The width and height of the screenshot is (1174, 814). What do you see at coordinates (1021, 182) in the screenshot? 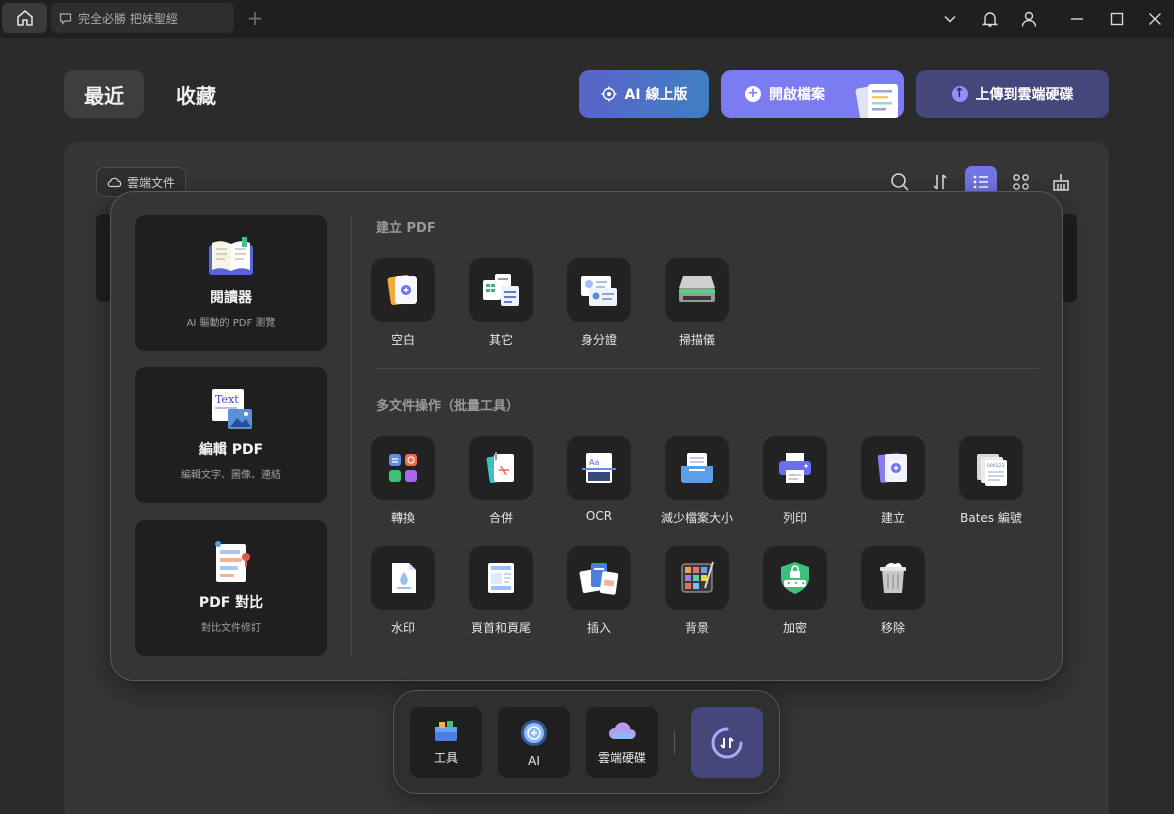
I see `grid-view-icon` at bounding box center [1021, 182].